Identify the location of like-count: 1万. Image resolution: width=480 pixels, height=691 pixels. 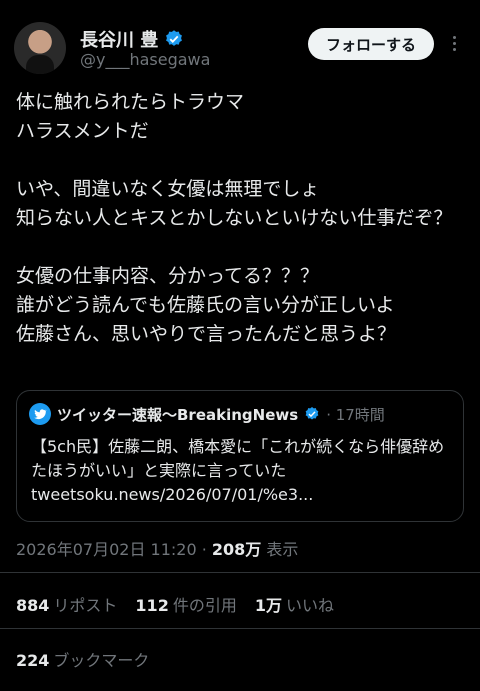
(268, 605).